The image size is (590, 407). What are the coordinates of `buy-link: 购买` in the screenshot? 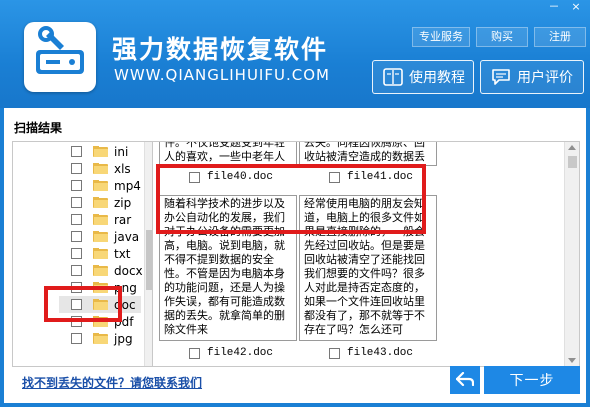 It's located at (502, 37).